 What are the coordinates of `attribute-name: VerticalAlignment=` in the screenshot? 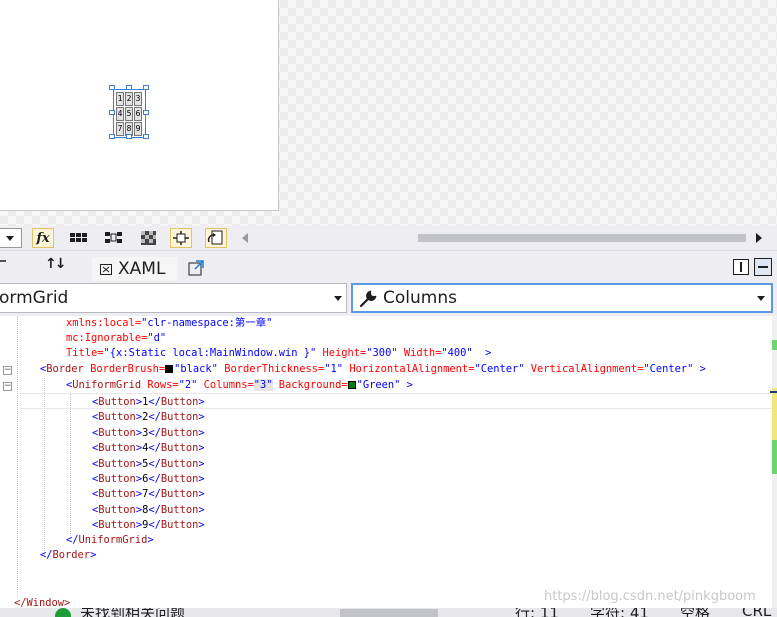 It's located at (584, 369).